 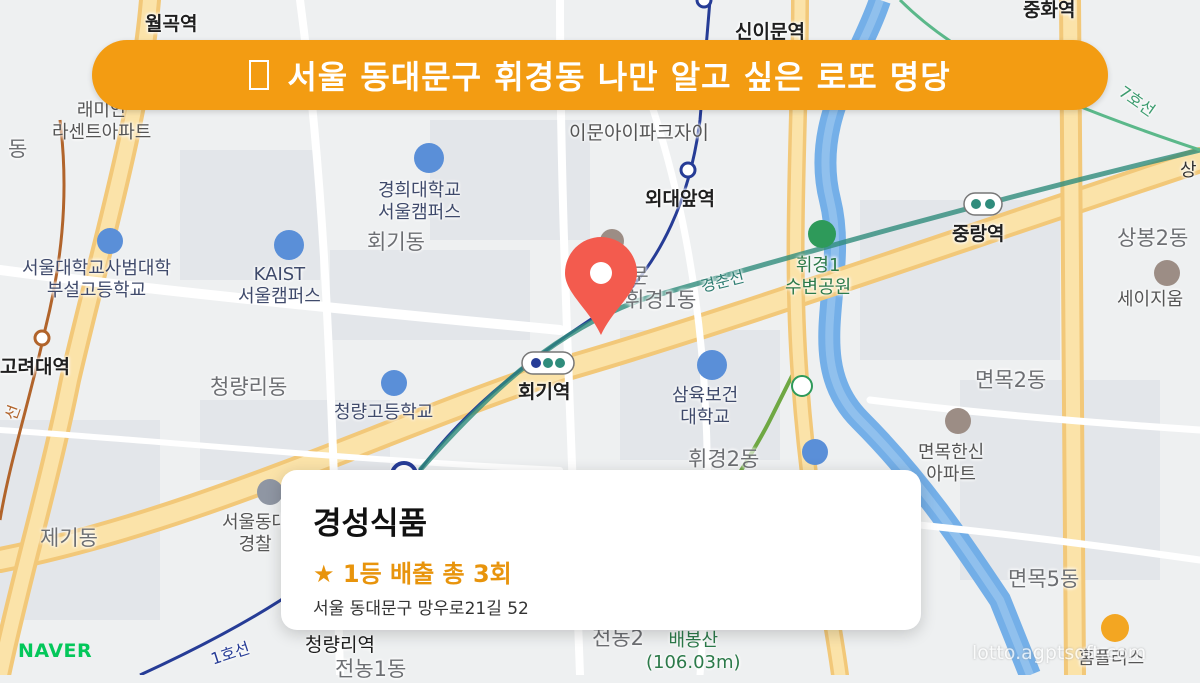 What do you see at coordinates (102, 132) in the screenshot?
I see `label-raemian-line2: 라센트아파트` at bounding box center [102, 132].